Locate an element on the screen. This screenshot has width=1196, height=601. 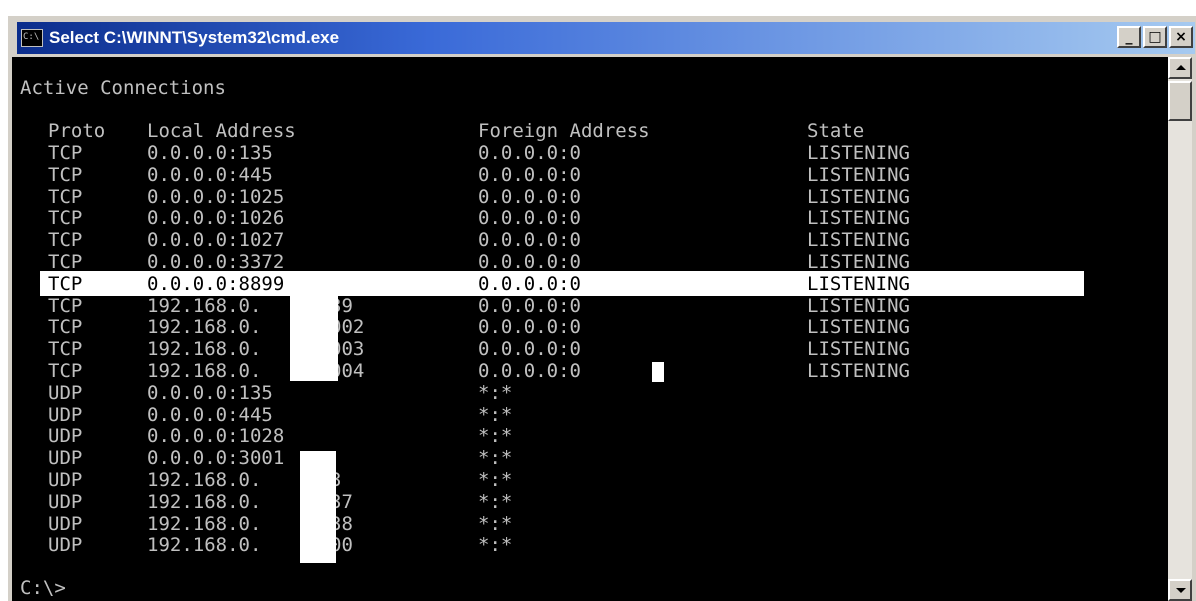
vertical-scrollbar is located at coordinates (1180, 329).